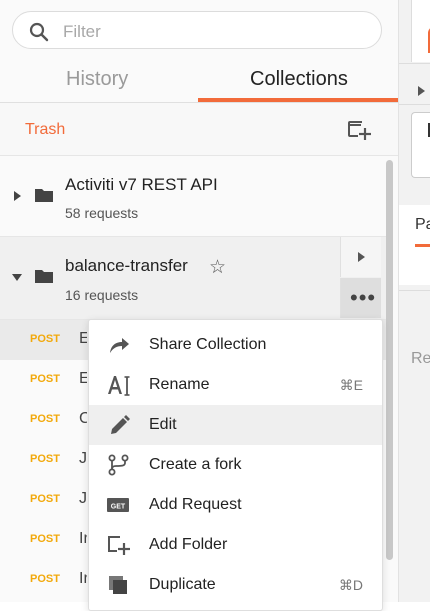  Describe the element at coordinates (193, 196) in the screenshot. I see `collection-item: Activiti v7 REST API 58 requests` at that location.